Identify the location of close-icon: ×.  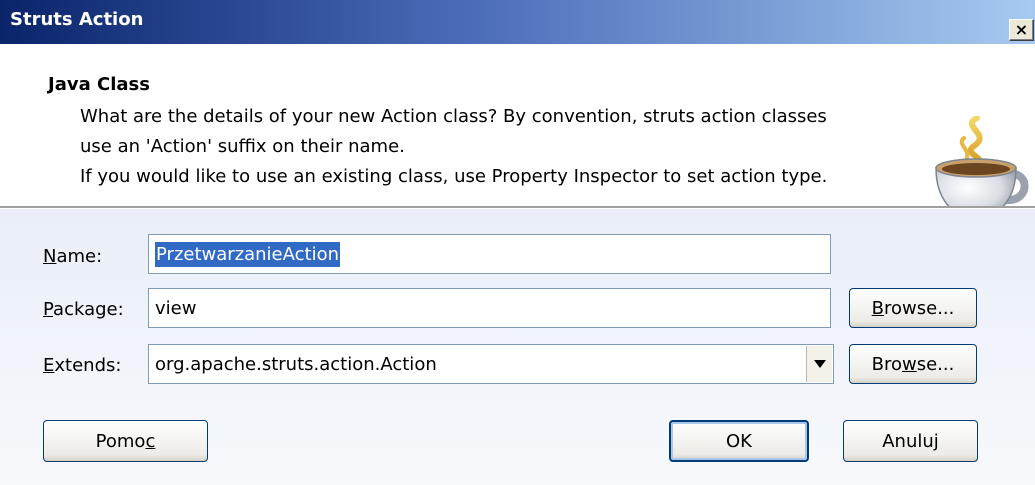
(1021, 29).